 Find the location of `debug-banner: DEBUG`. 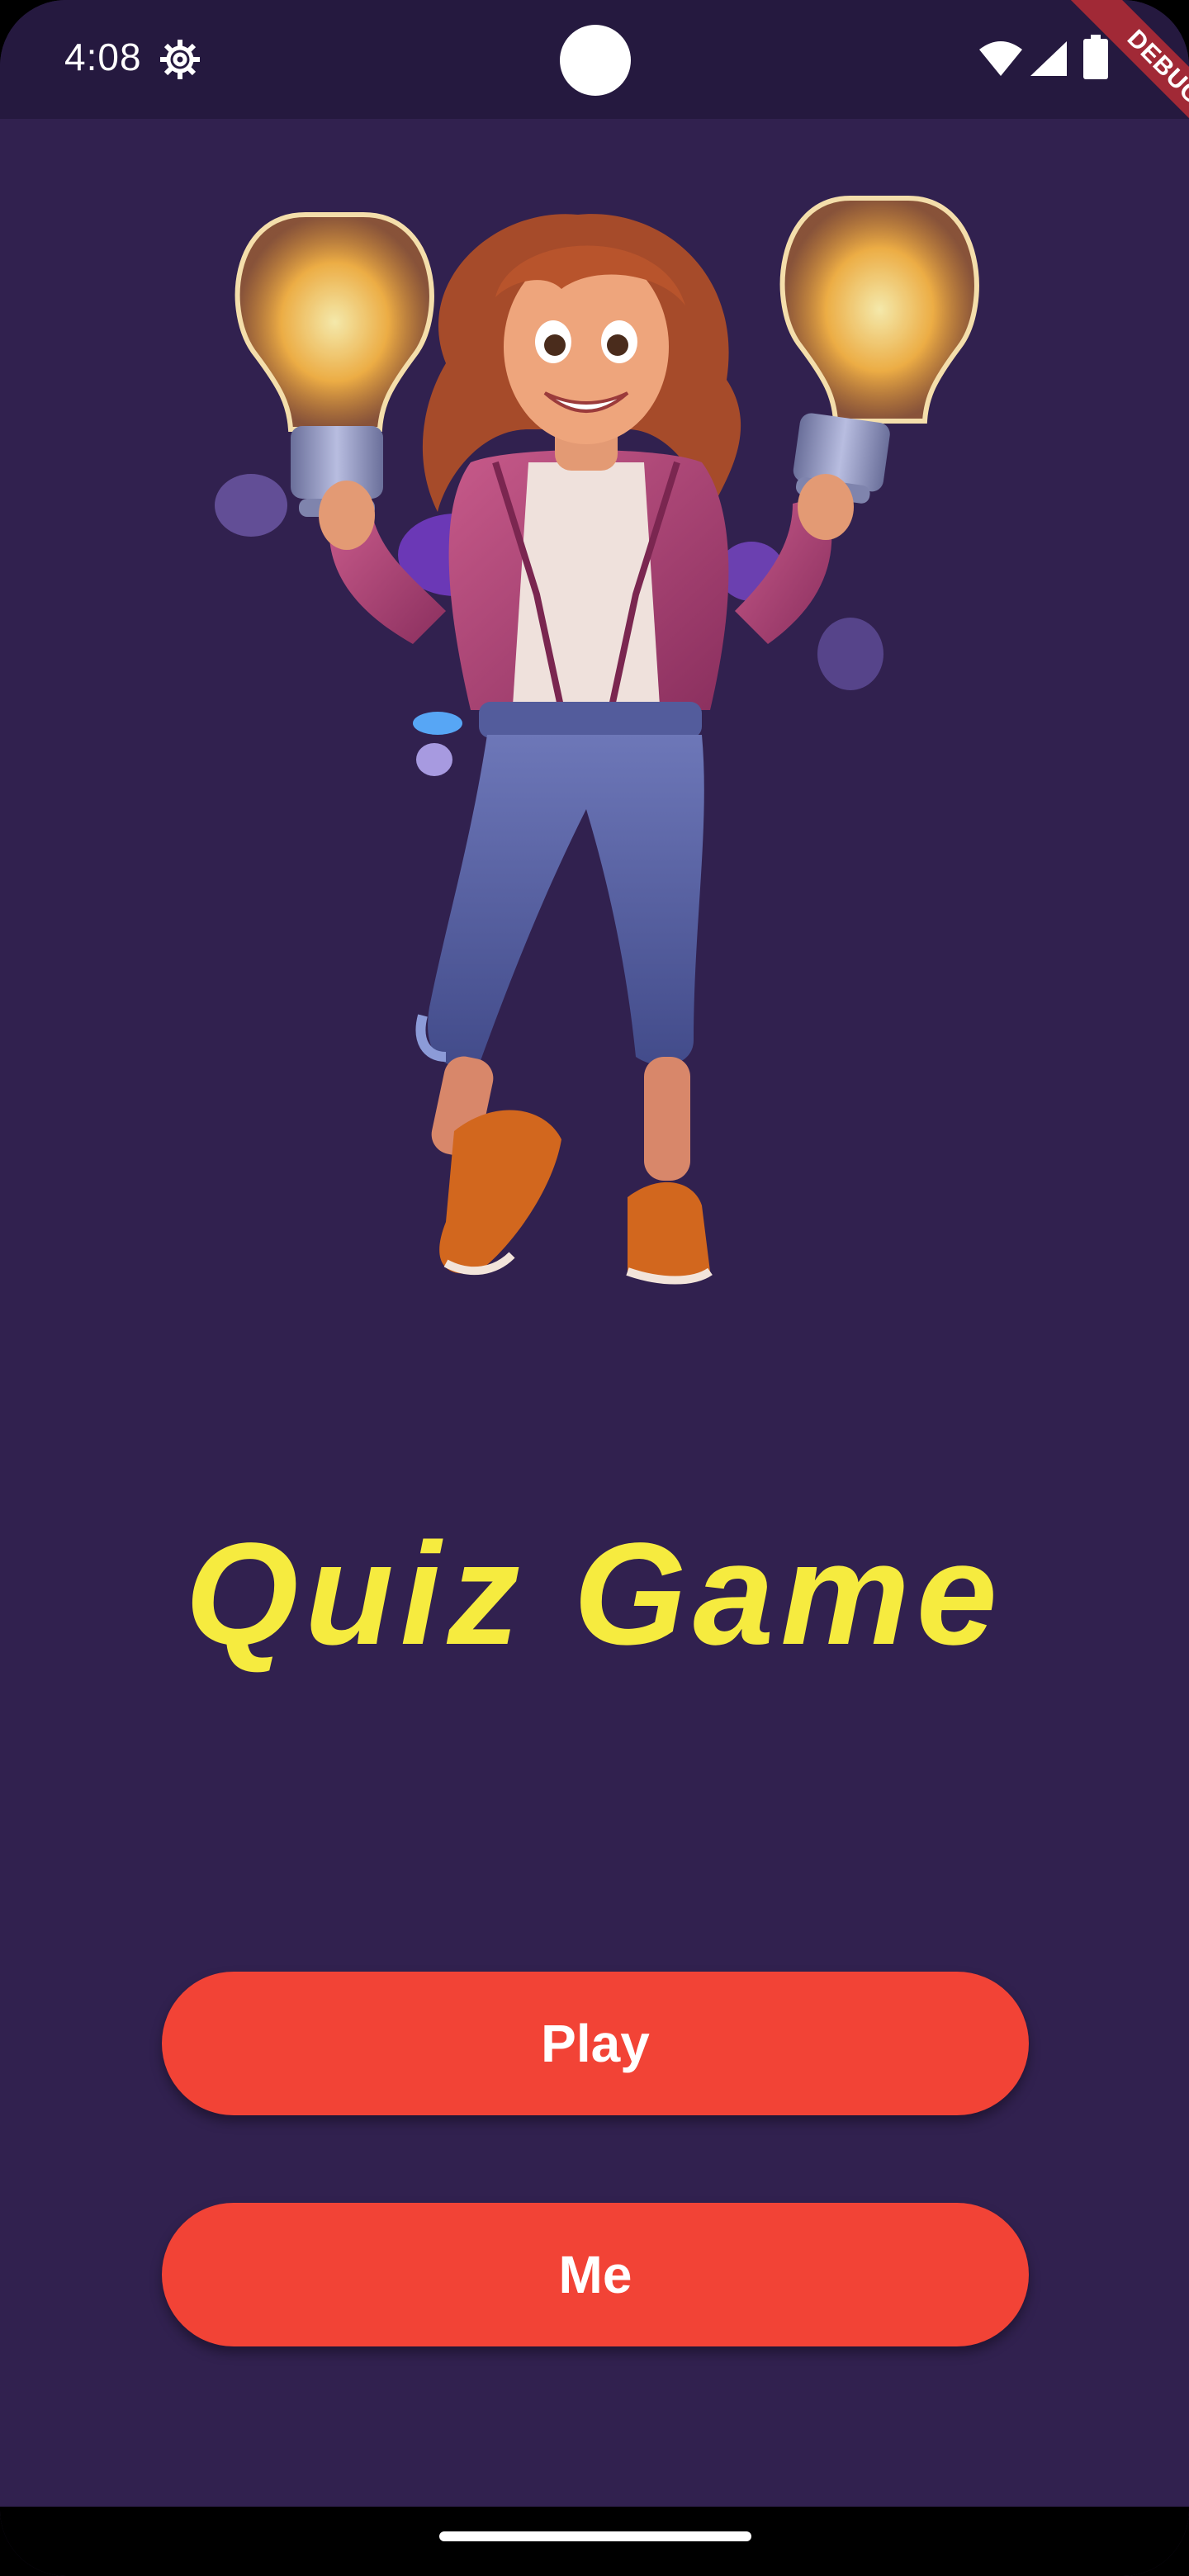

debug-banner: DEBUG is located at coordinates (1106, 82).